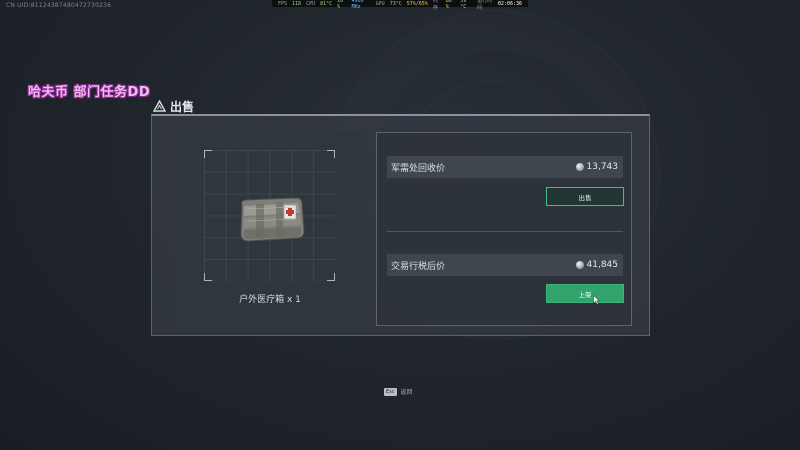  Describe the element at coordinates (435, 5) in the screenshot. I see `mem-label: 内存` at that location.